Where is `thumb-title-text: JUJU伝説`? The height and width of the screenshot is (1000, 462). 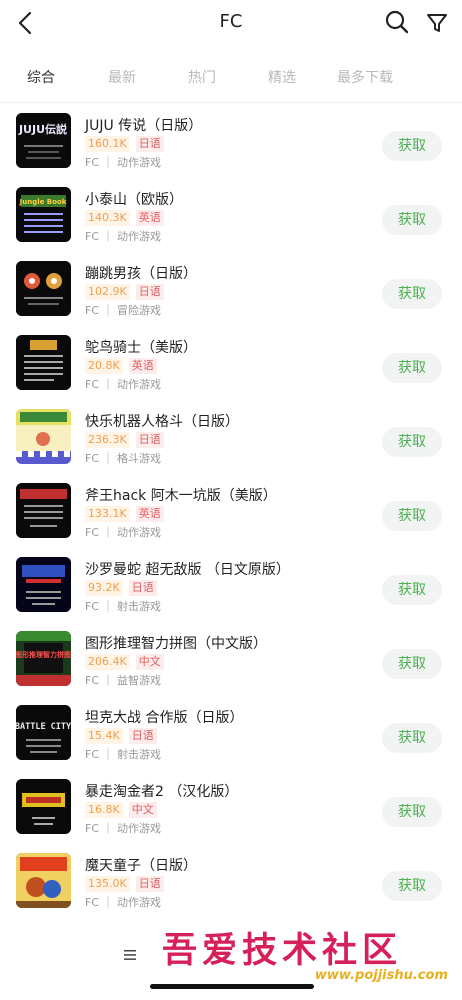
thumb-title-text: JUJU伝説 is located at coordinates (42, 129).